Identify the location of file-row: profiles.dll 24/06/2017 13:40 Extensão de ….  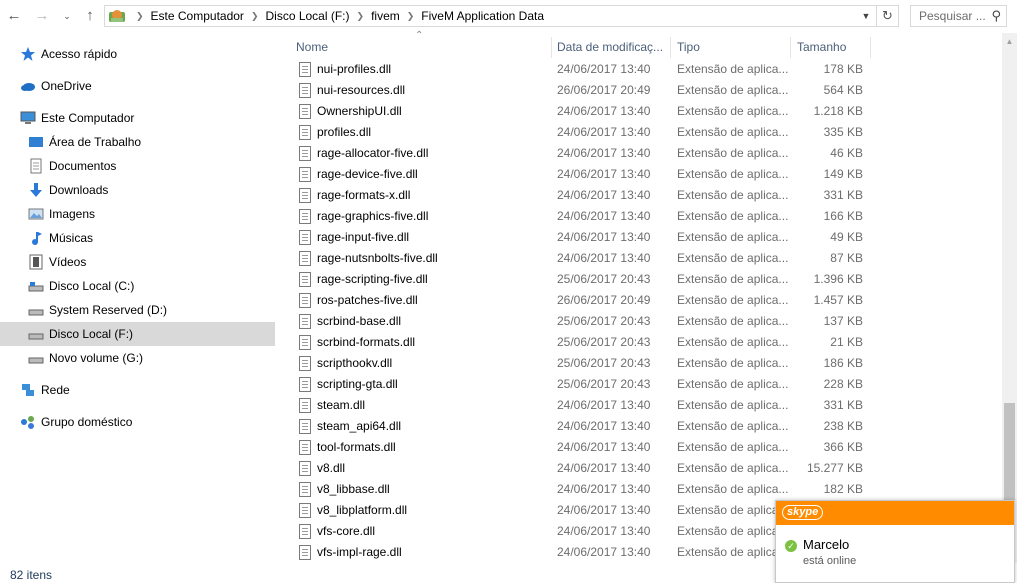
(646, 132).